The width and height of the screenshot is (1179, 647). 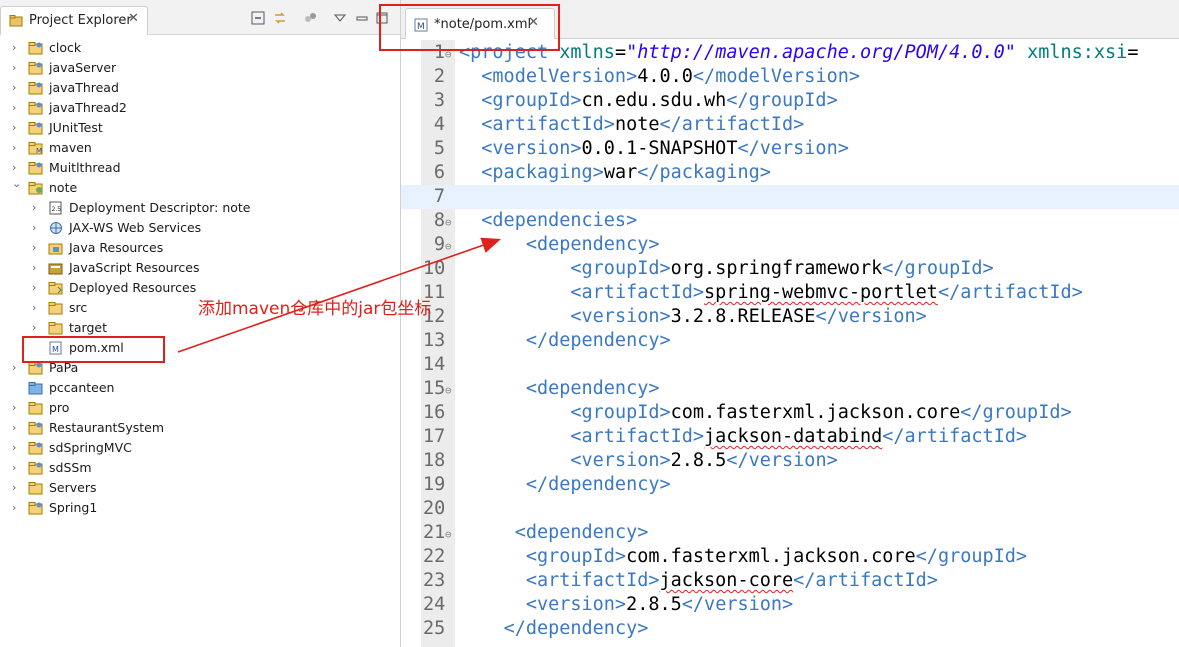 I want to click on tree-item-pro: › pro, so click(x=200, y=408).